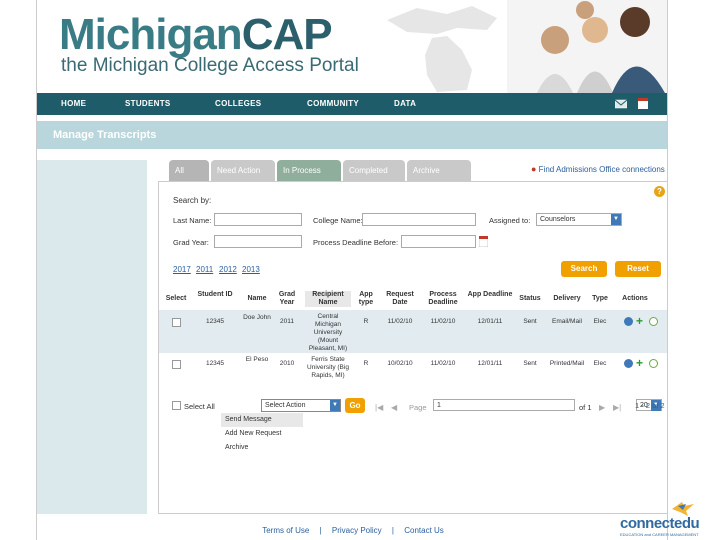  Describe the element at coordinates (204, 269) in the screenshot. I see `year-link: 2011` at that location.